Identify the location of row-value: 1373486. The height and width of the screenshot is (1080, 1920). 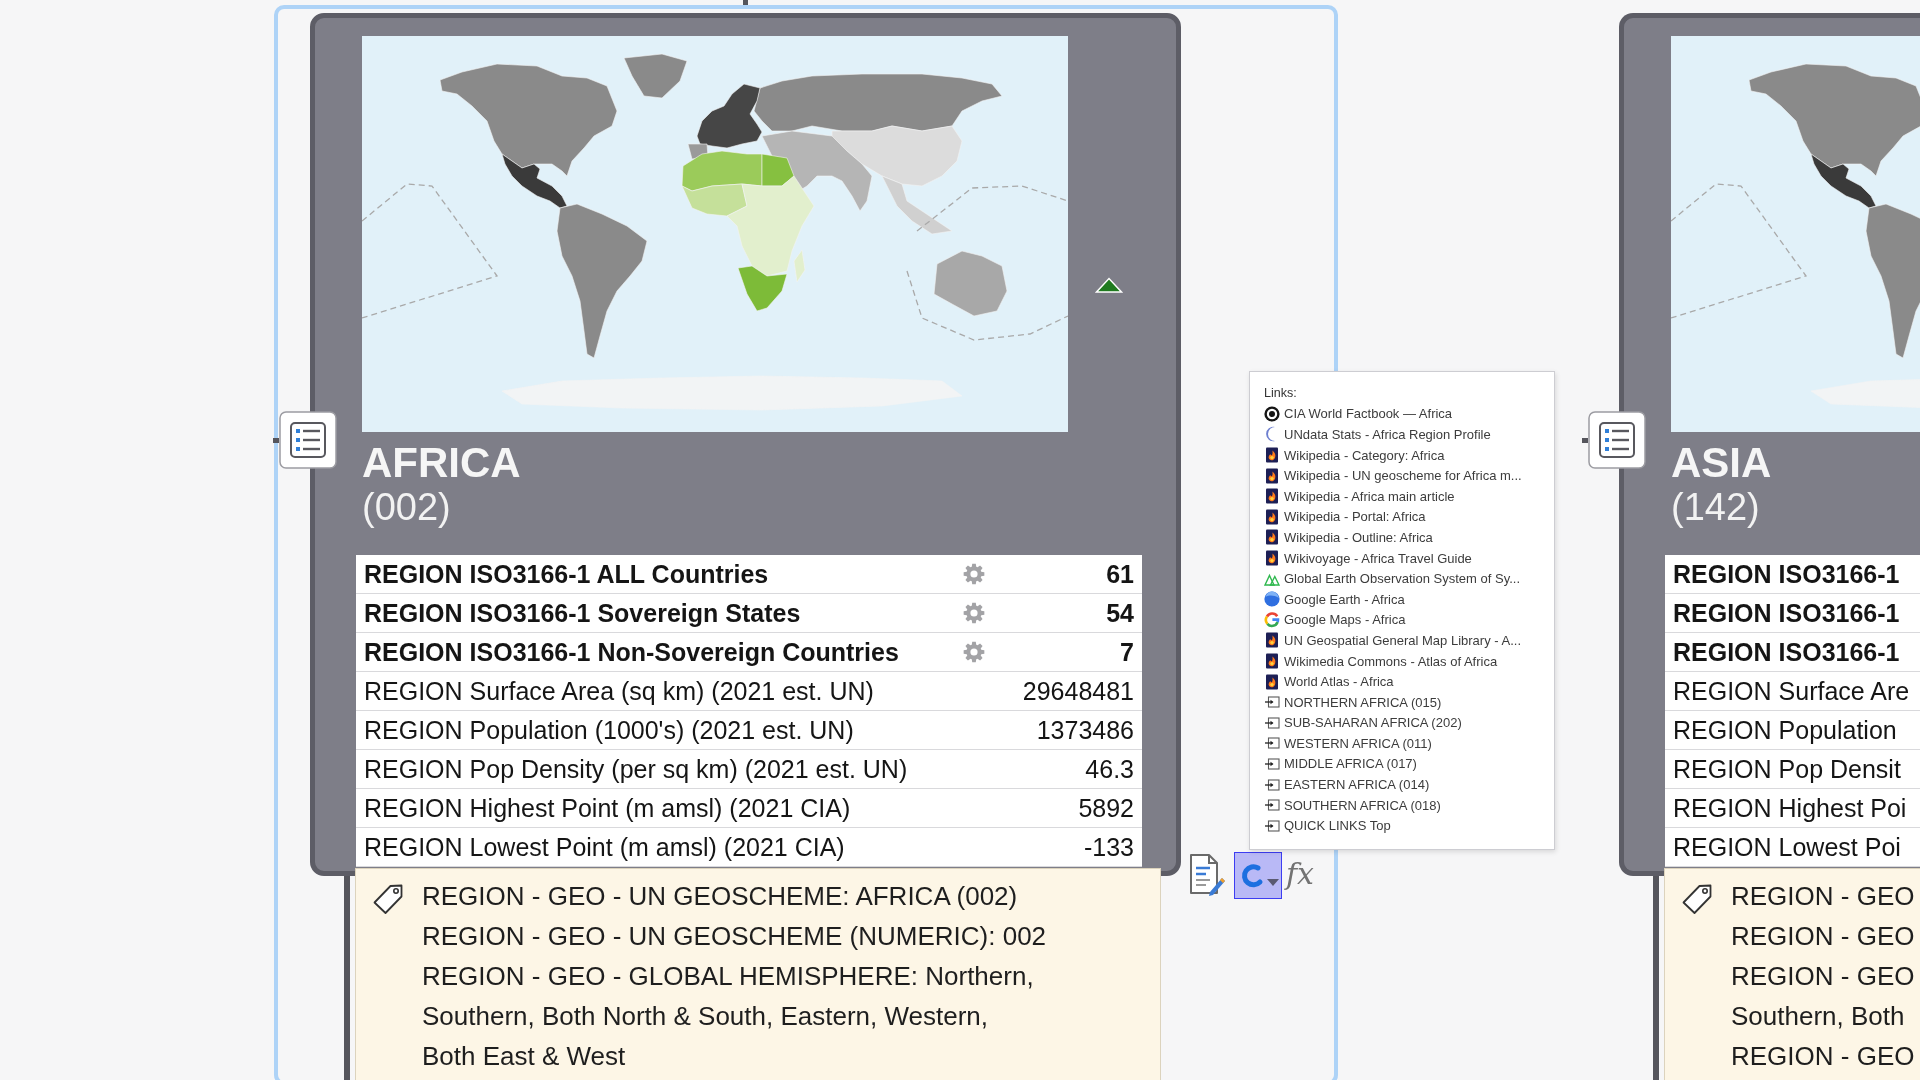
(1085, 729).